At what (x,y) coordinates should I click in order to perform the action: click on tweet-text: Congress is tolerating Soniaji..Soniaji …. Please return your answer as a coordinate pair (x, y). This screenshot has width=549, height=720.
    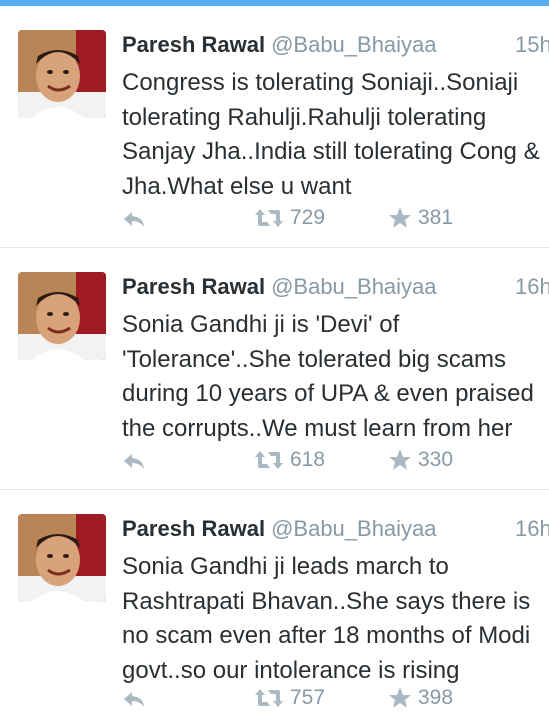
    Looking at the image, I should click on (331, 134).